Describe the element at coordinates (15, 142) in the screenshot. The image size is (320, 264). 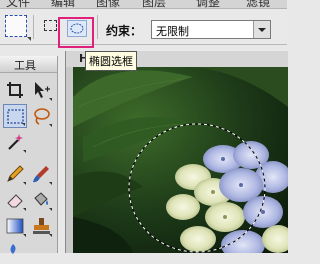
I see `magic-wand-tool-icon` at that location.